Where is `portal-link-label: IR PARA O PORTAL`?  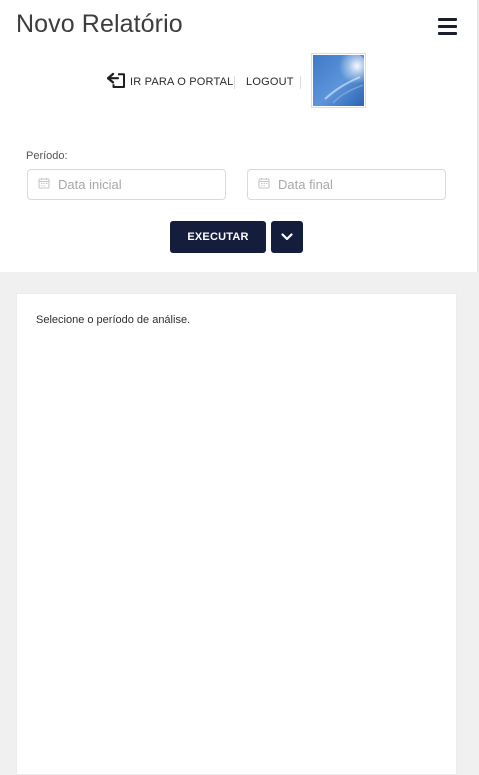 portal-link-label: IR PARA O PORTAL is located at coordinates (182, 81).